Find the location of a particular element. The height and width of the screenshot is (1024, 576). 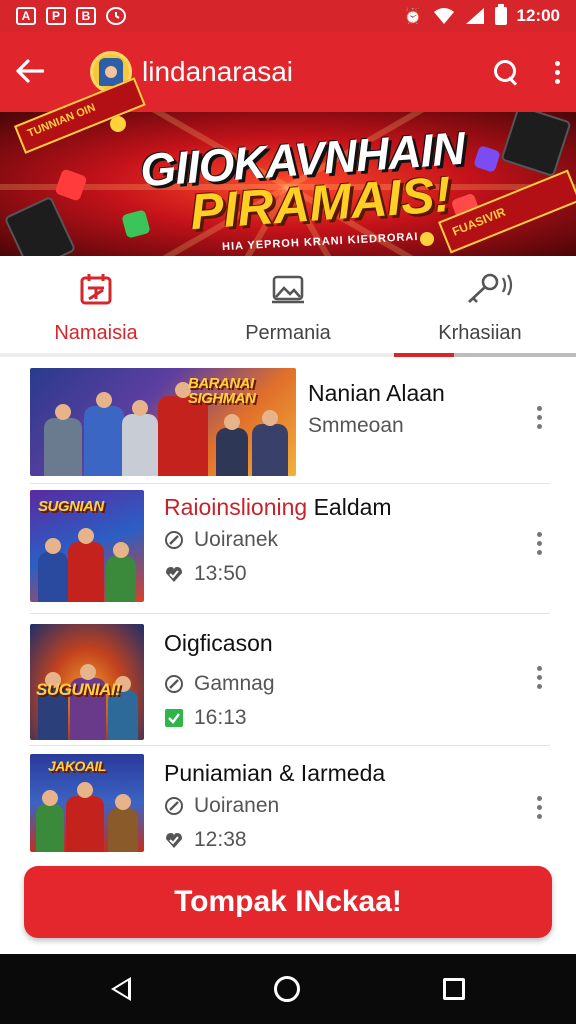

tab-krhasiian: Krhasiian is located at coordinates (480, 306).